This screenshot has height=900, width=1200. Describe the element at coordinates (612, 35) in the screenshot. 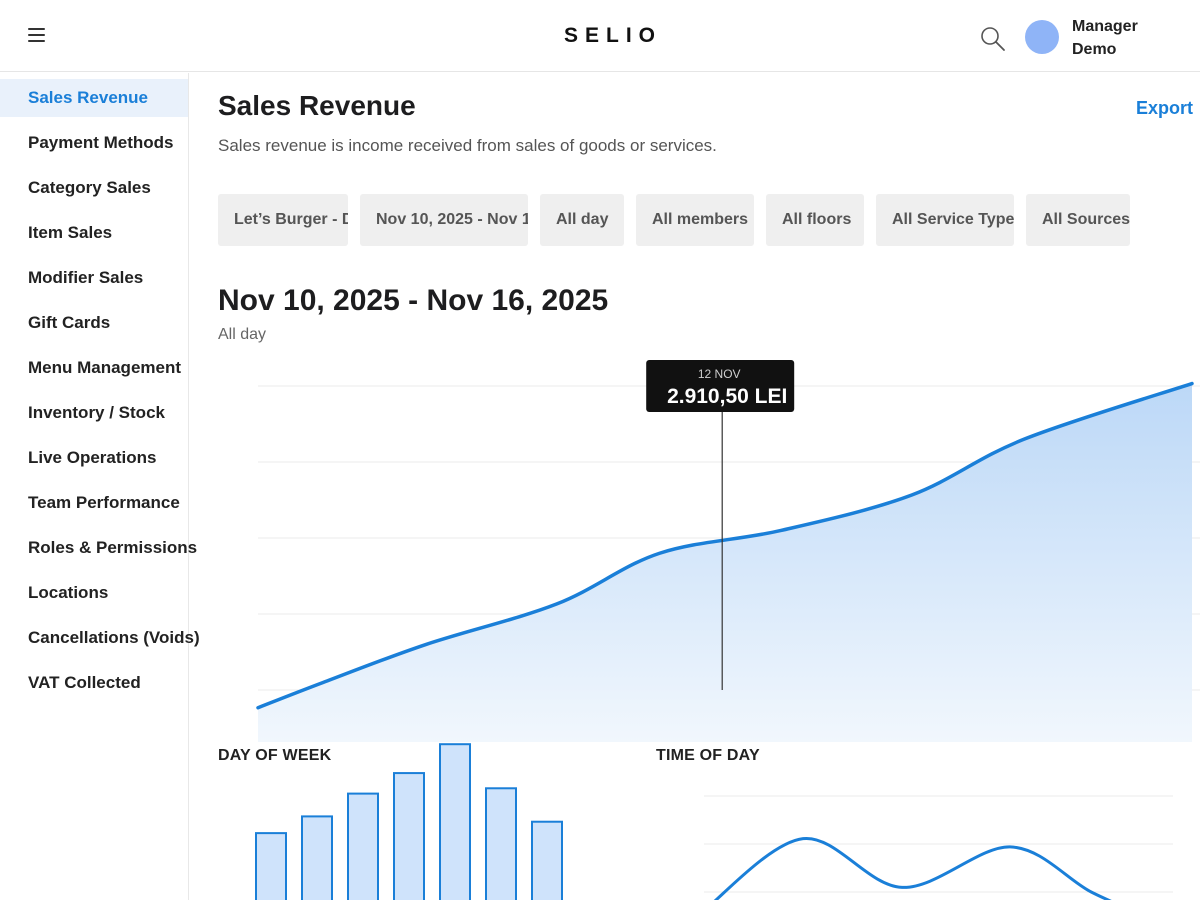

I see `brand-logo: SELIO` at that location.